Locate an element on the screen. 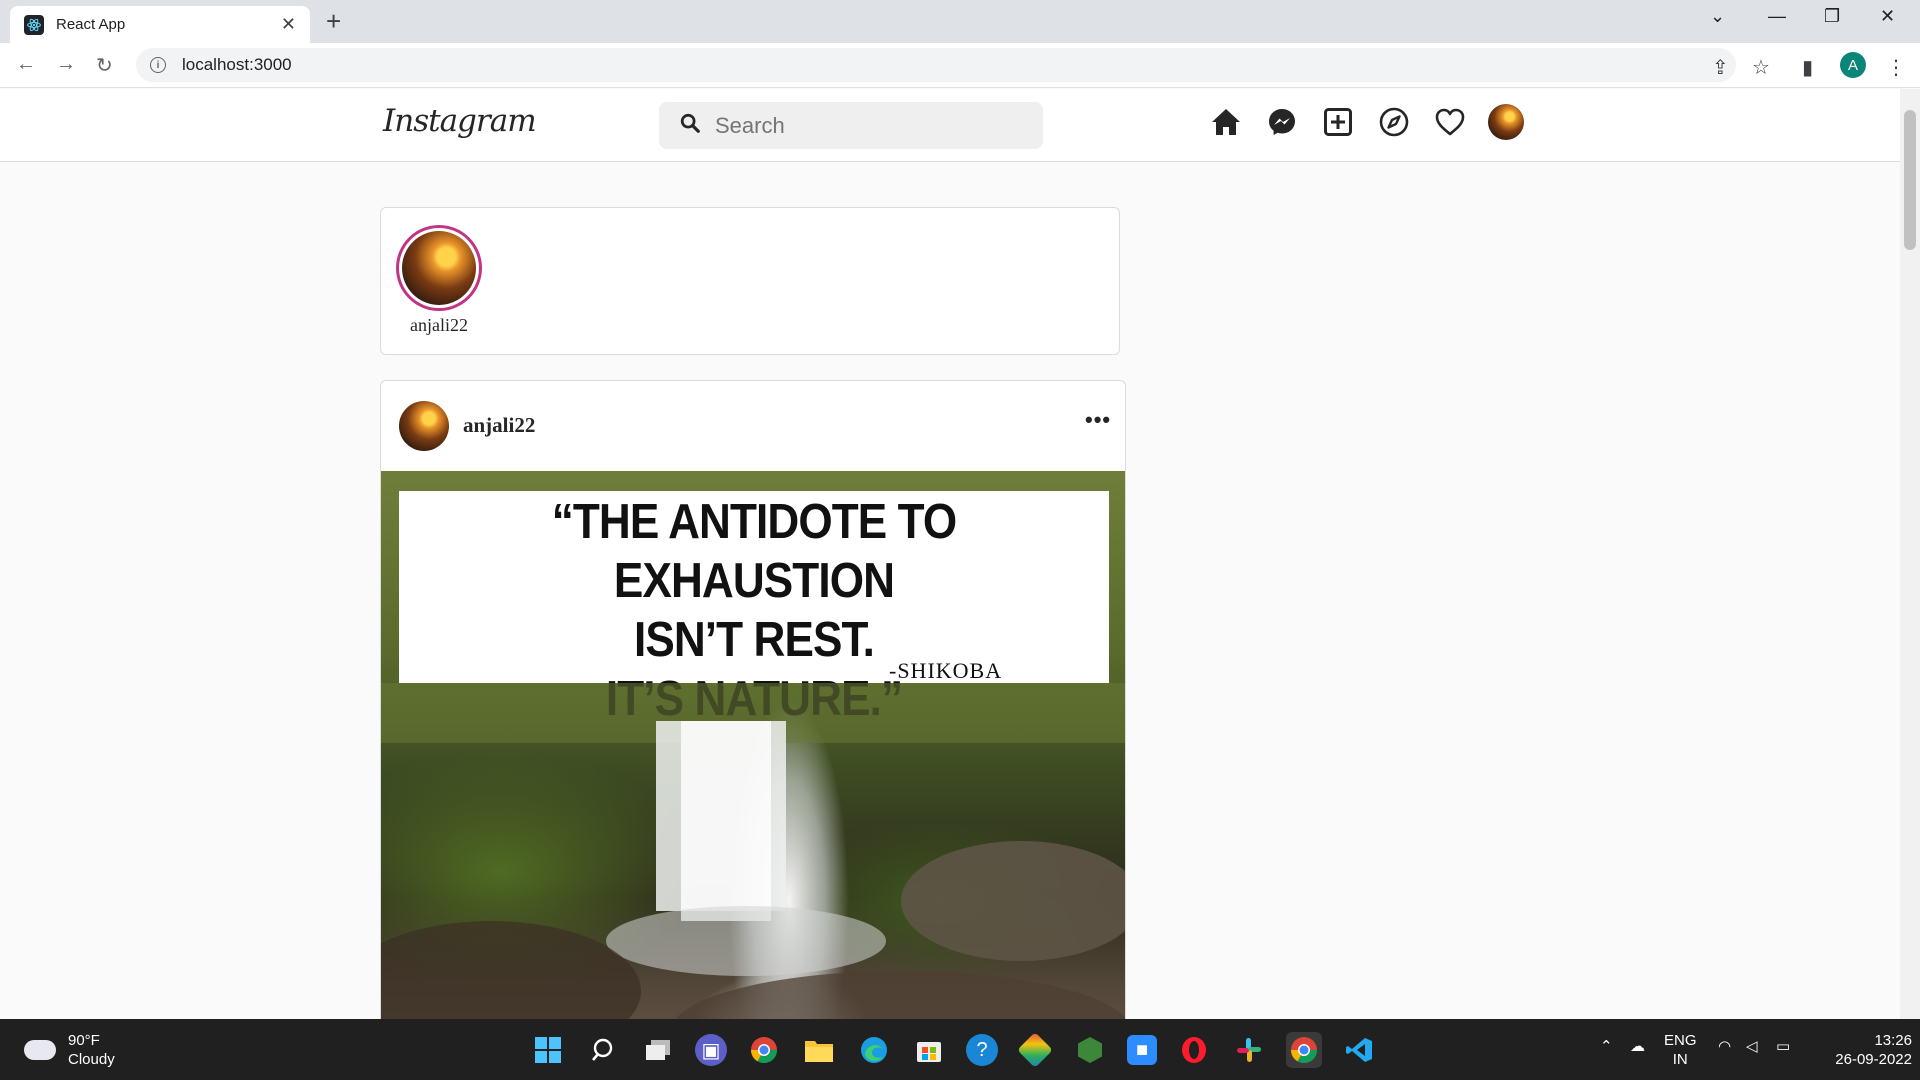 This screenshot has height=1080, width=1920. edge-icon is located at coordinates (874, 1050).